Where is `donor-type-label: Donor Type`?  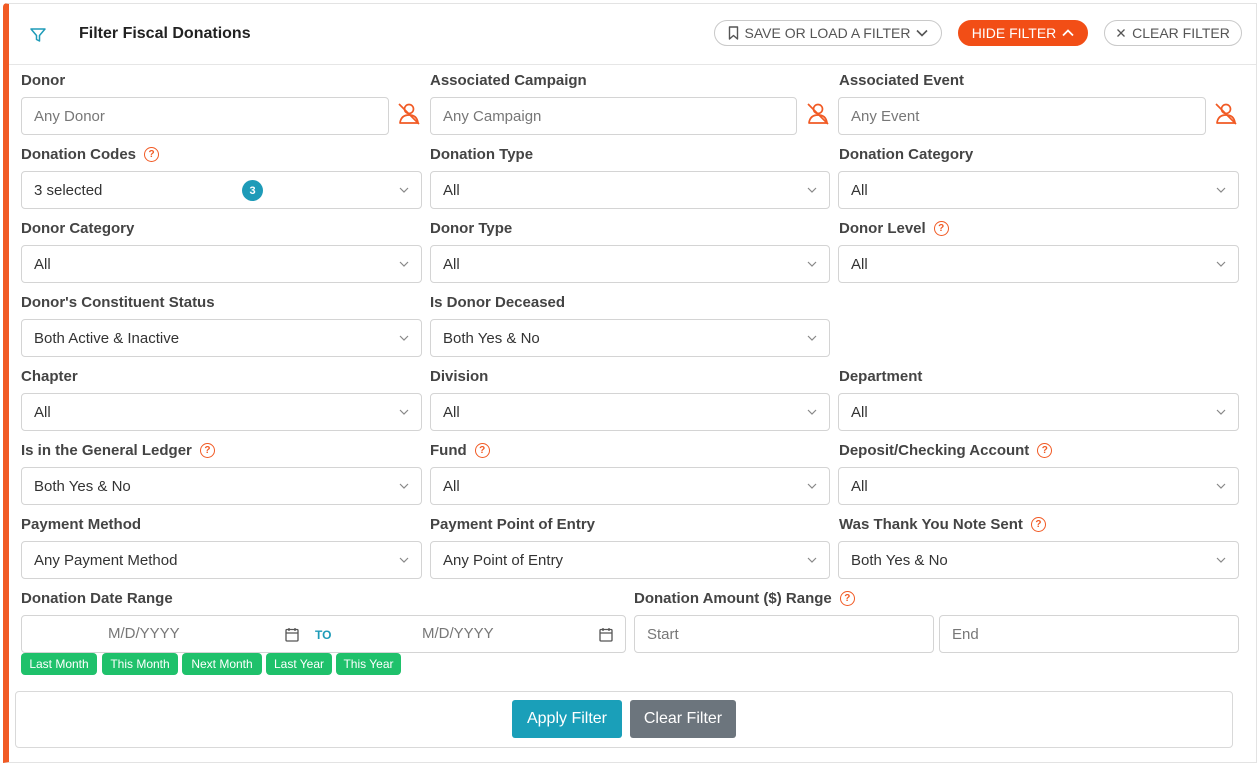
donor-type-label: Donor Type is located at coordinates (471, 228).